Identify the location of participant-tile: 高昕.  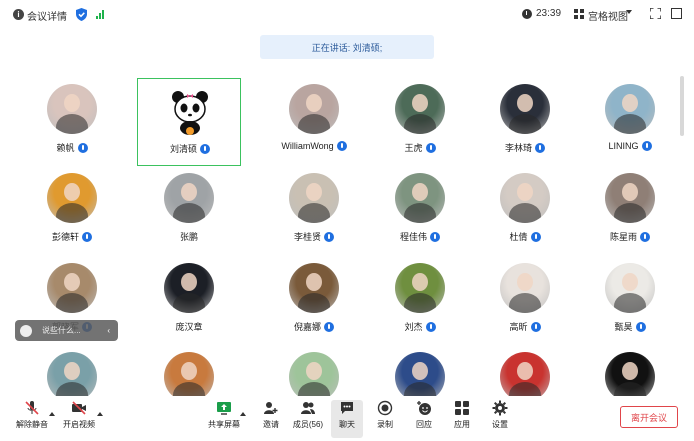
(525, 301).